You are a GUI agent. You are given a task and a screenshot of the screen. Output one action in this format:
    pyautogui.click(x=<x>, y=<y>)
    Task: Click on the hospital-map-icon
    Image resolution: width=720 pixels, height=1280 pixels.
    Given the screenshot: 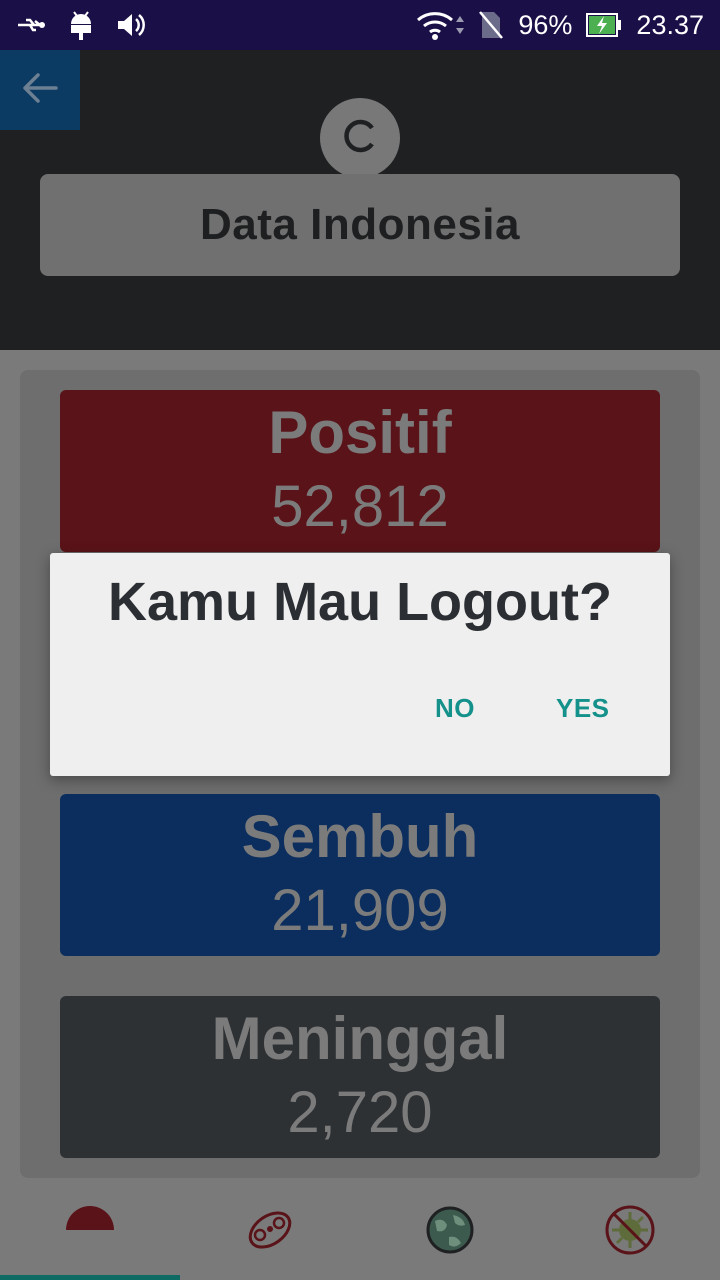 What is the action you would take?
    pyautogui.click(x=270, y=1232)
    